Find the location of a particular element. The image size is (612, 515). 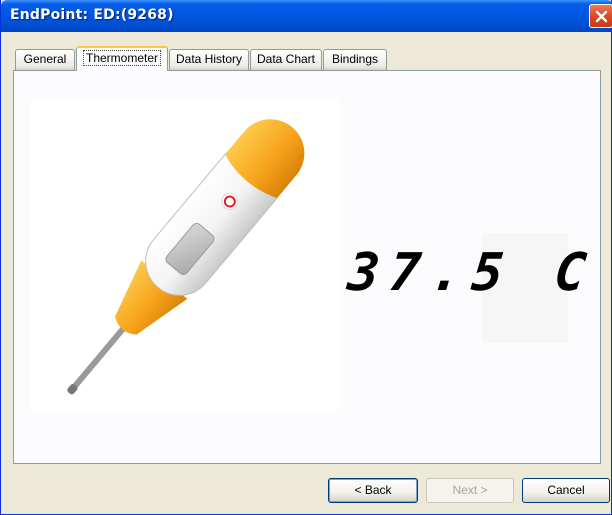

tab-data-history: Data History is located at coordinates (209, 59).